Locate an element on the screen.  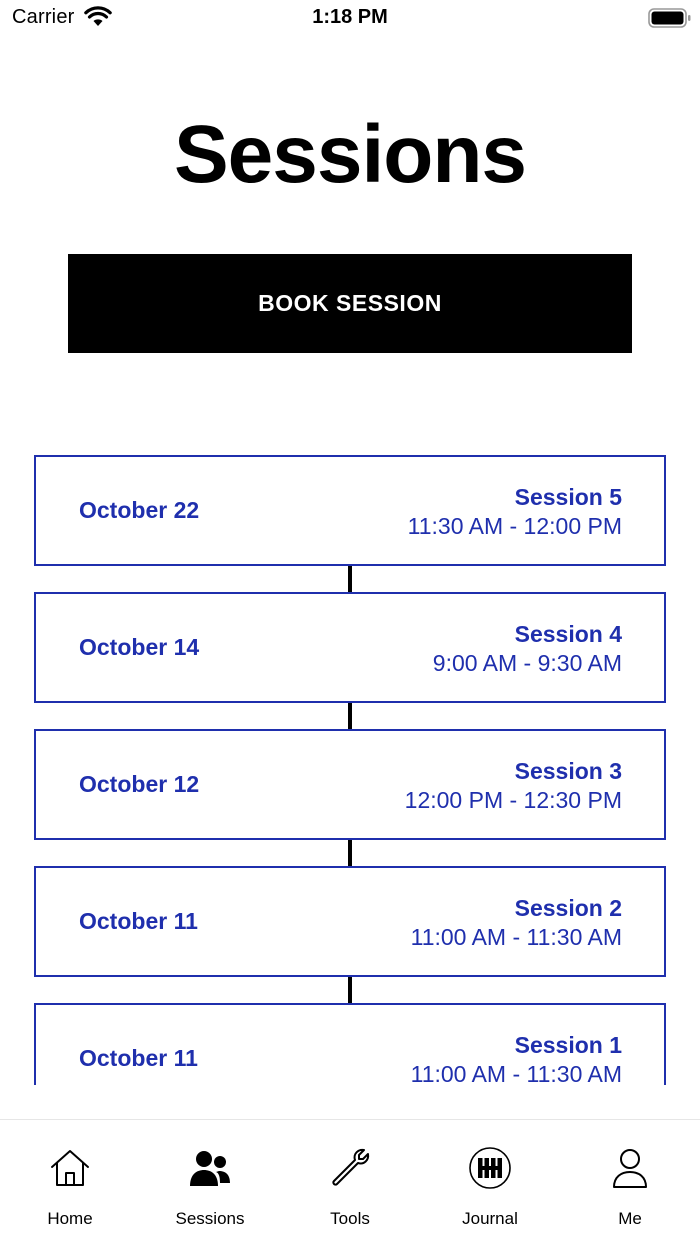
session-details: Session 4 9:00 AM - 9:30 AM is located at coordinates (527, 649).